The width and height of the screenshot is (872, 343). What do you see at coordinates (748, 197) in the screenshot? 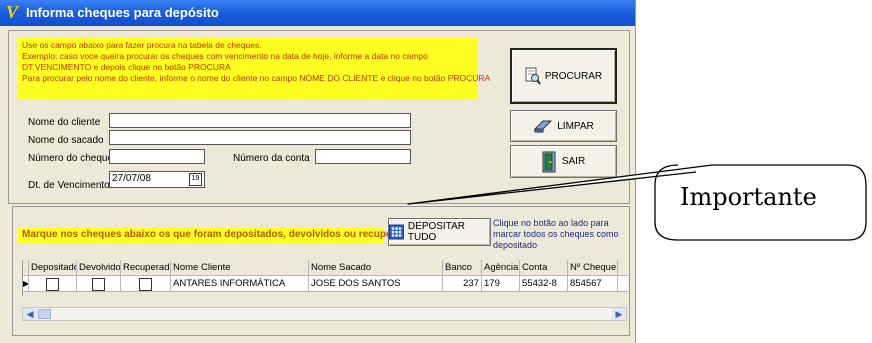
I see `callout-text: Importante` at bounding box center [748, 197].